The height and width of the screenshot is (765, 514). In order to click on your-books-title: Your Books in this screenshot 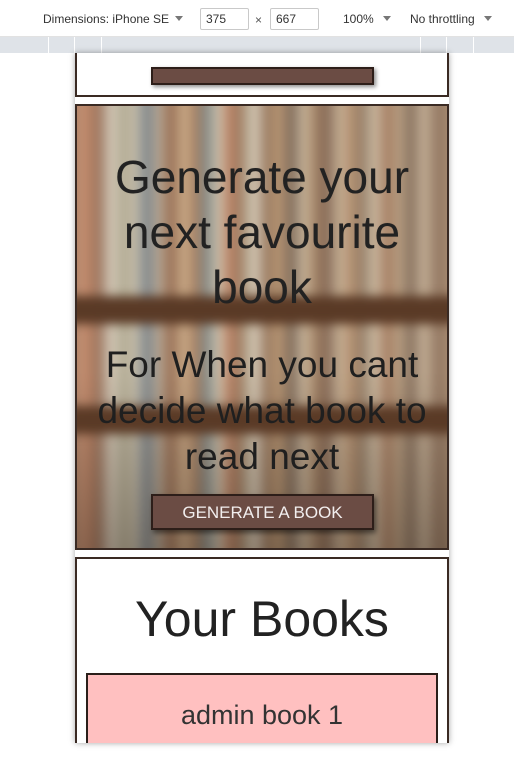, I will do `click(262, 619)`.